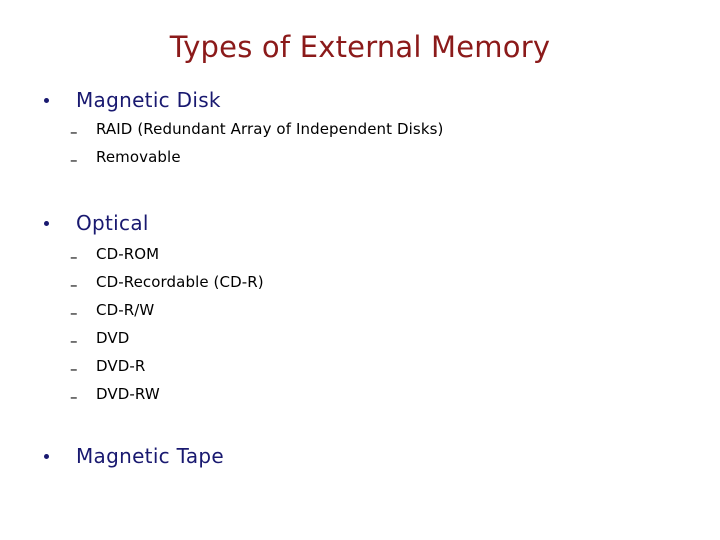 The height and width of the screenshot is (540, 720). Describe the element at coordinates (150, 456) in the screenshot. I see `bullet-level1-label: Magnetic Tape` at that location.